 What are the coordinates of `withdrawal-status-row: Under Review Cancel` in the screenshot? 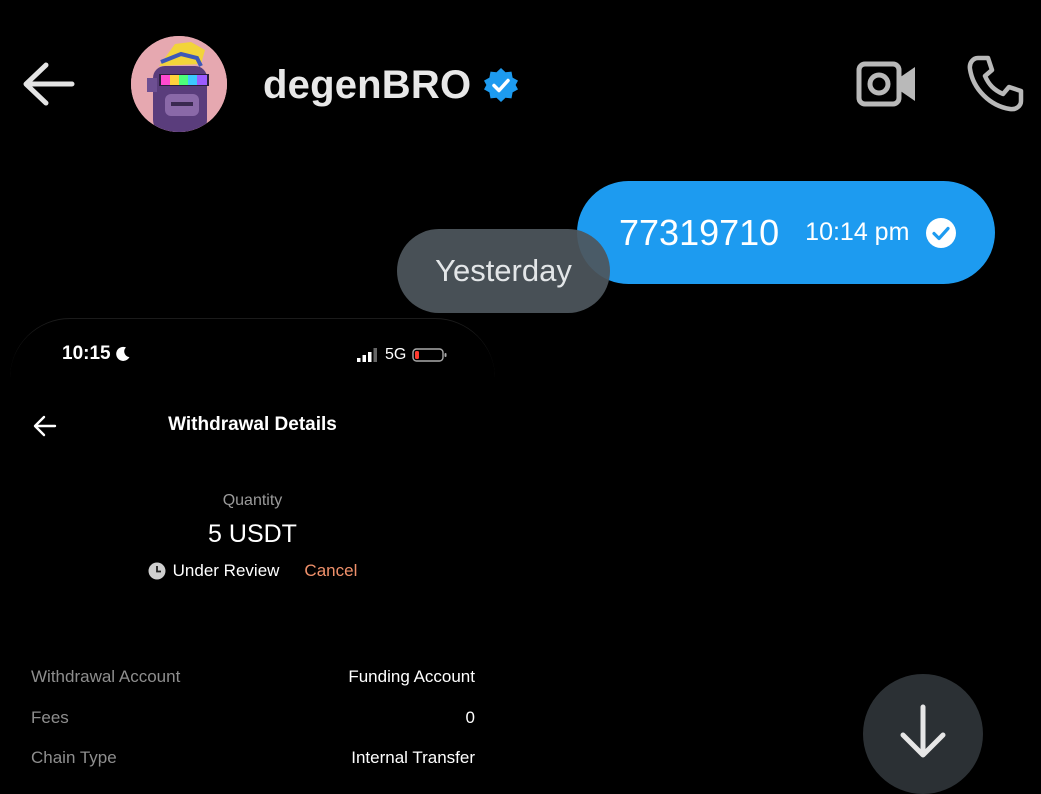 It's located at (252, 571).